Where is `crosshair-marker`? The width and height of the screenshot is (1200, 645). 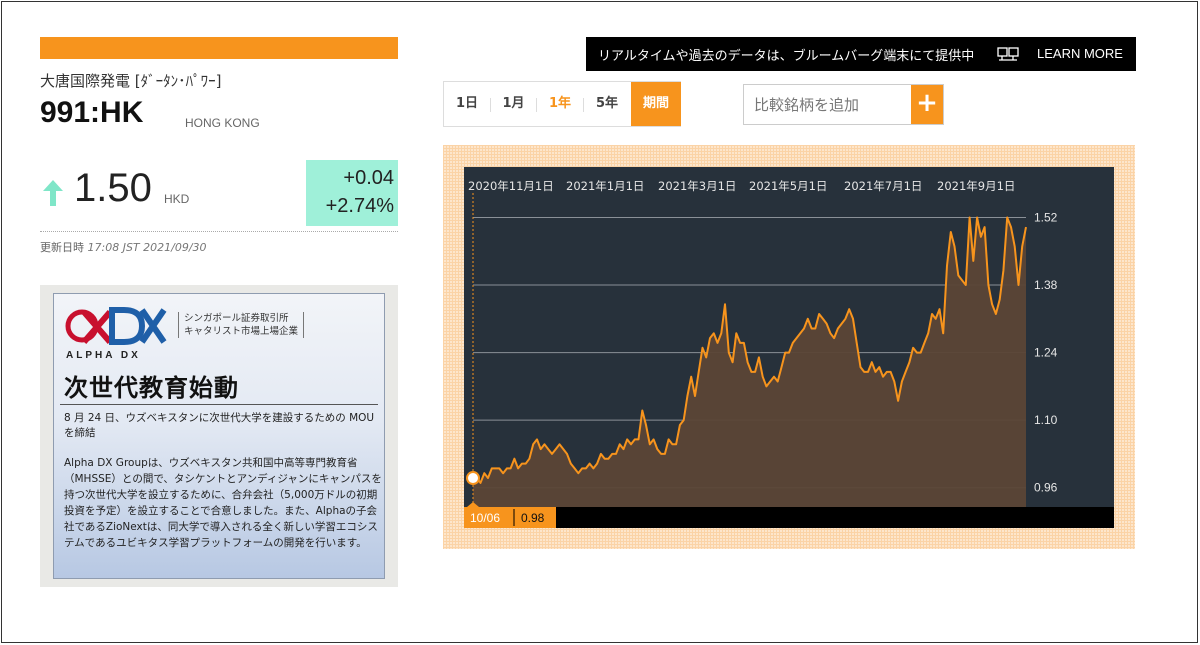 crosshair-marker is located at coordinates (473, 478).